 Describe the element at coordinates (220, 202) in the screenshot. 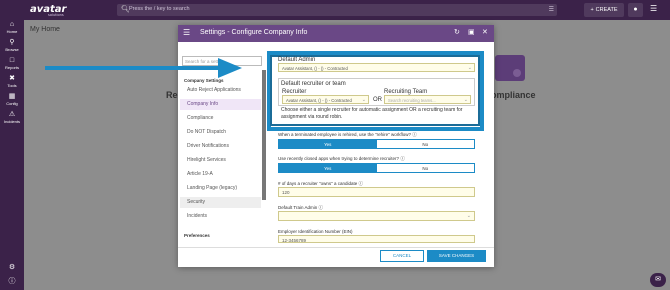

I see `settings-item-security: Security` at that location.